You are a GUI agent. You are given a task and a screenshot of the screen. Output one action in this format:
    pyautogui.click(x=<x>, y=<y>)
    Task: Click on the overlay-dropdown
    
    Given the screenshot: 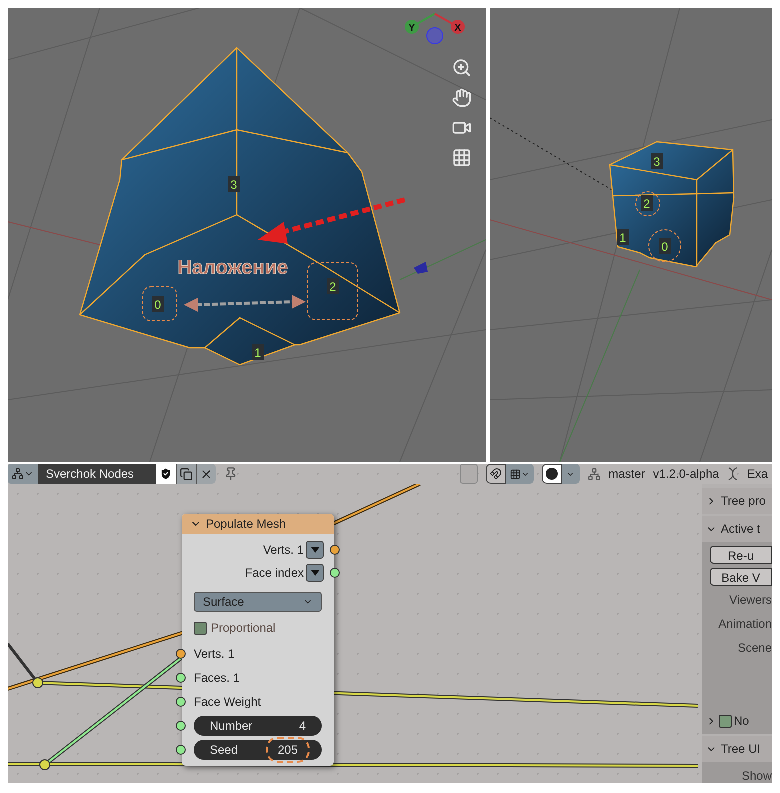 What is the action you would take?
    pyautogui.click(x=571, y=474)
    